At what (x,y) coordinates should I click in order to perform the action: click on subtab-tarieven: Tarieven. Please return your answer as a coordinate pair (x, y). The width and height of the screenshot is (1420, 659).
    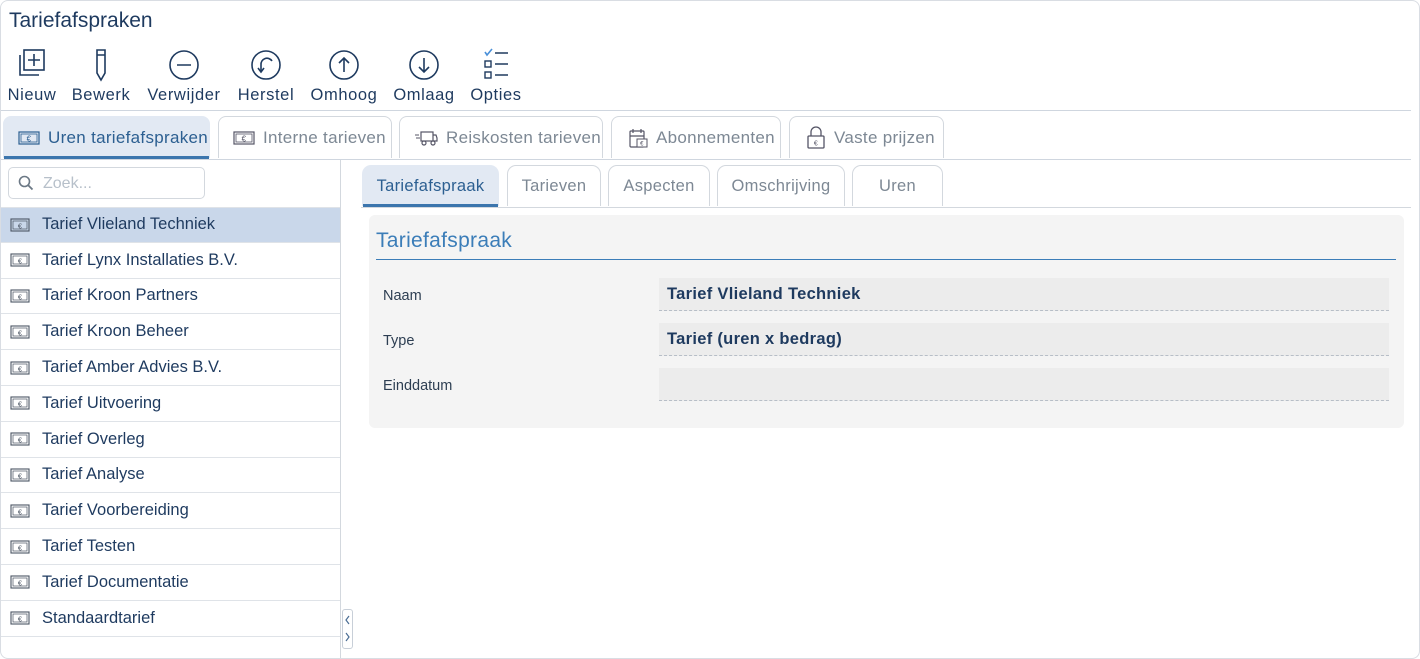
    Looking at the image, I should click on (554, 185).